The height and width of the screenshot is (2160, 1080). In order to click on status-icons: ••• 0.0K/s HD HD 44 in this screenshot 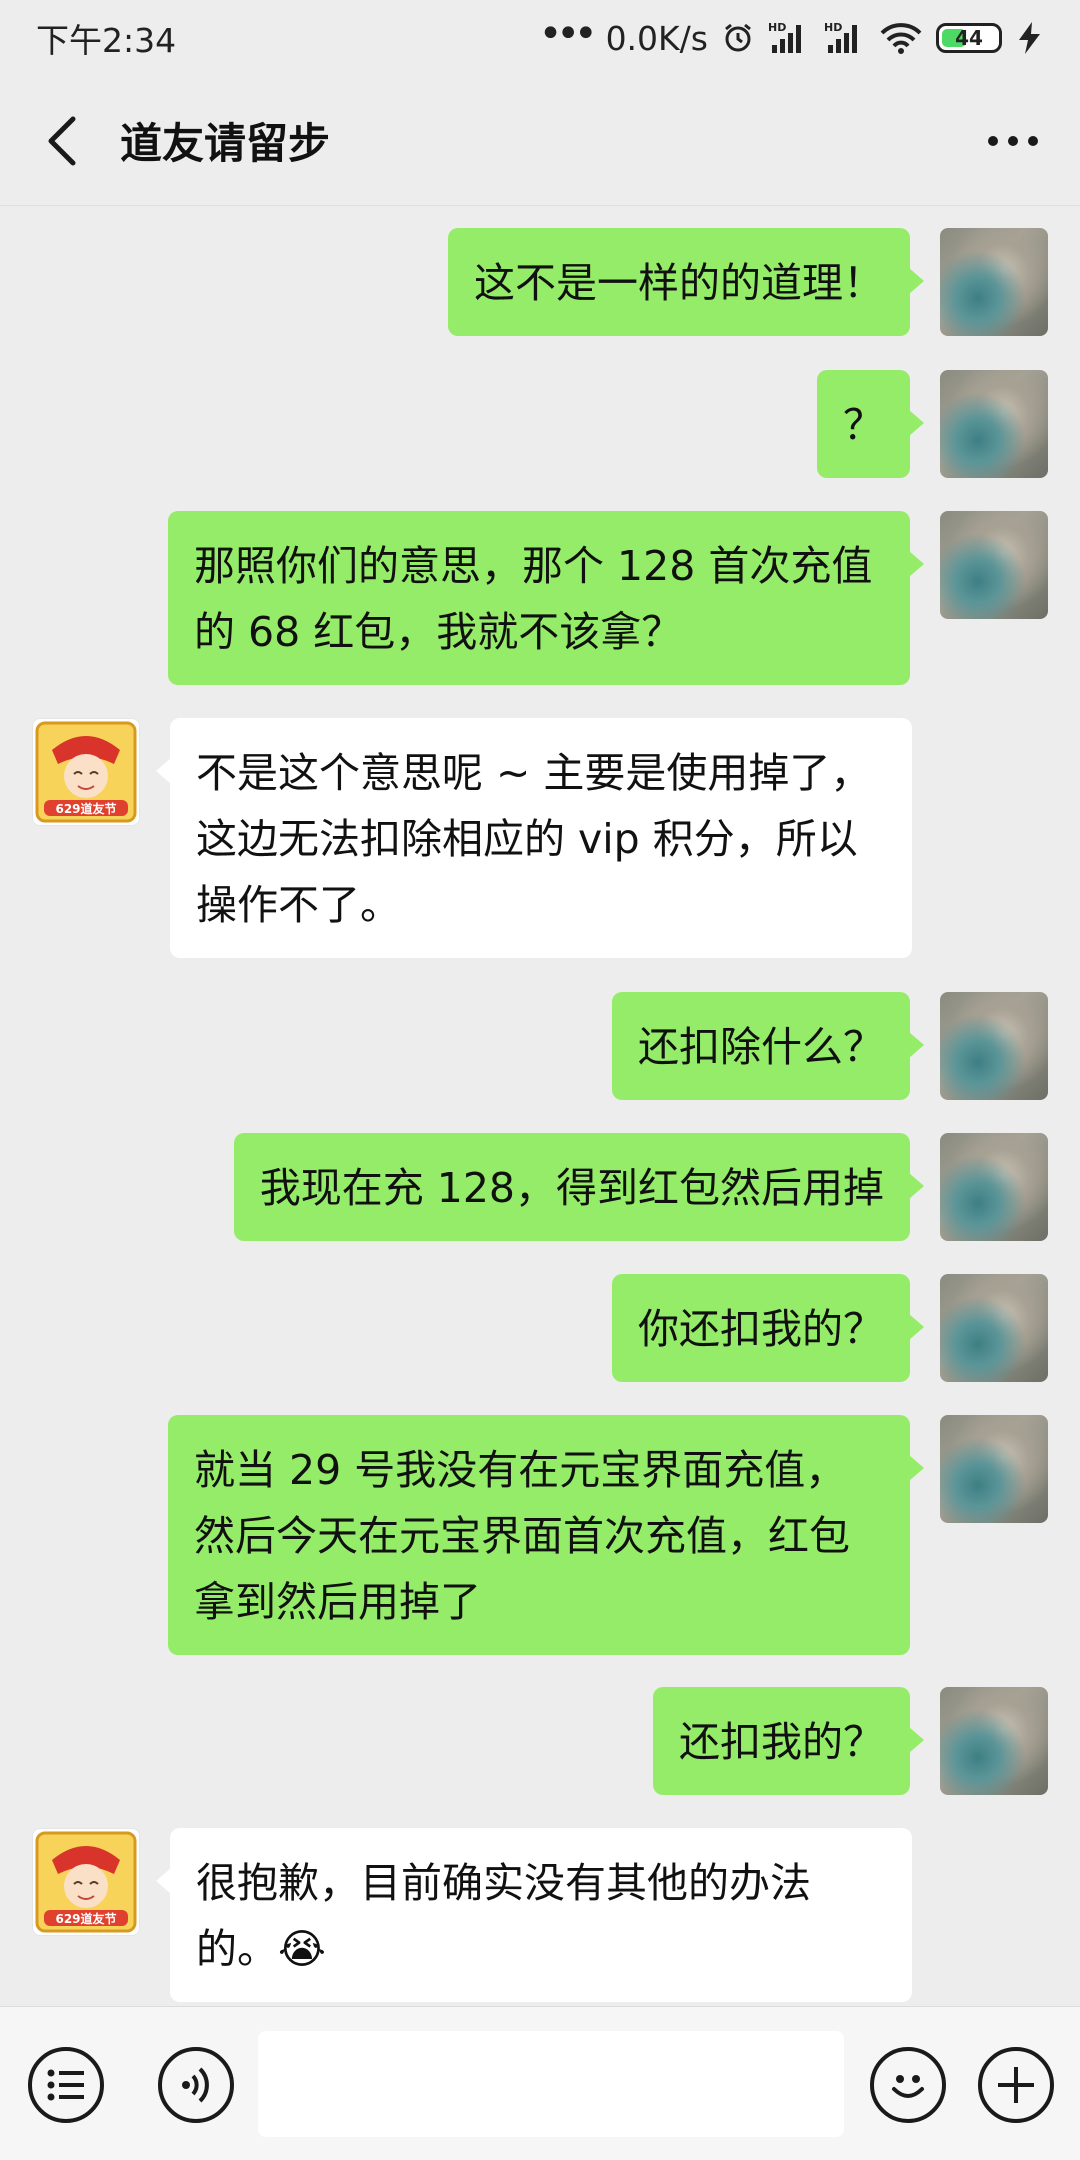, I will do `click(791, 34)`.